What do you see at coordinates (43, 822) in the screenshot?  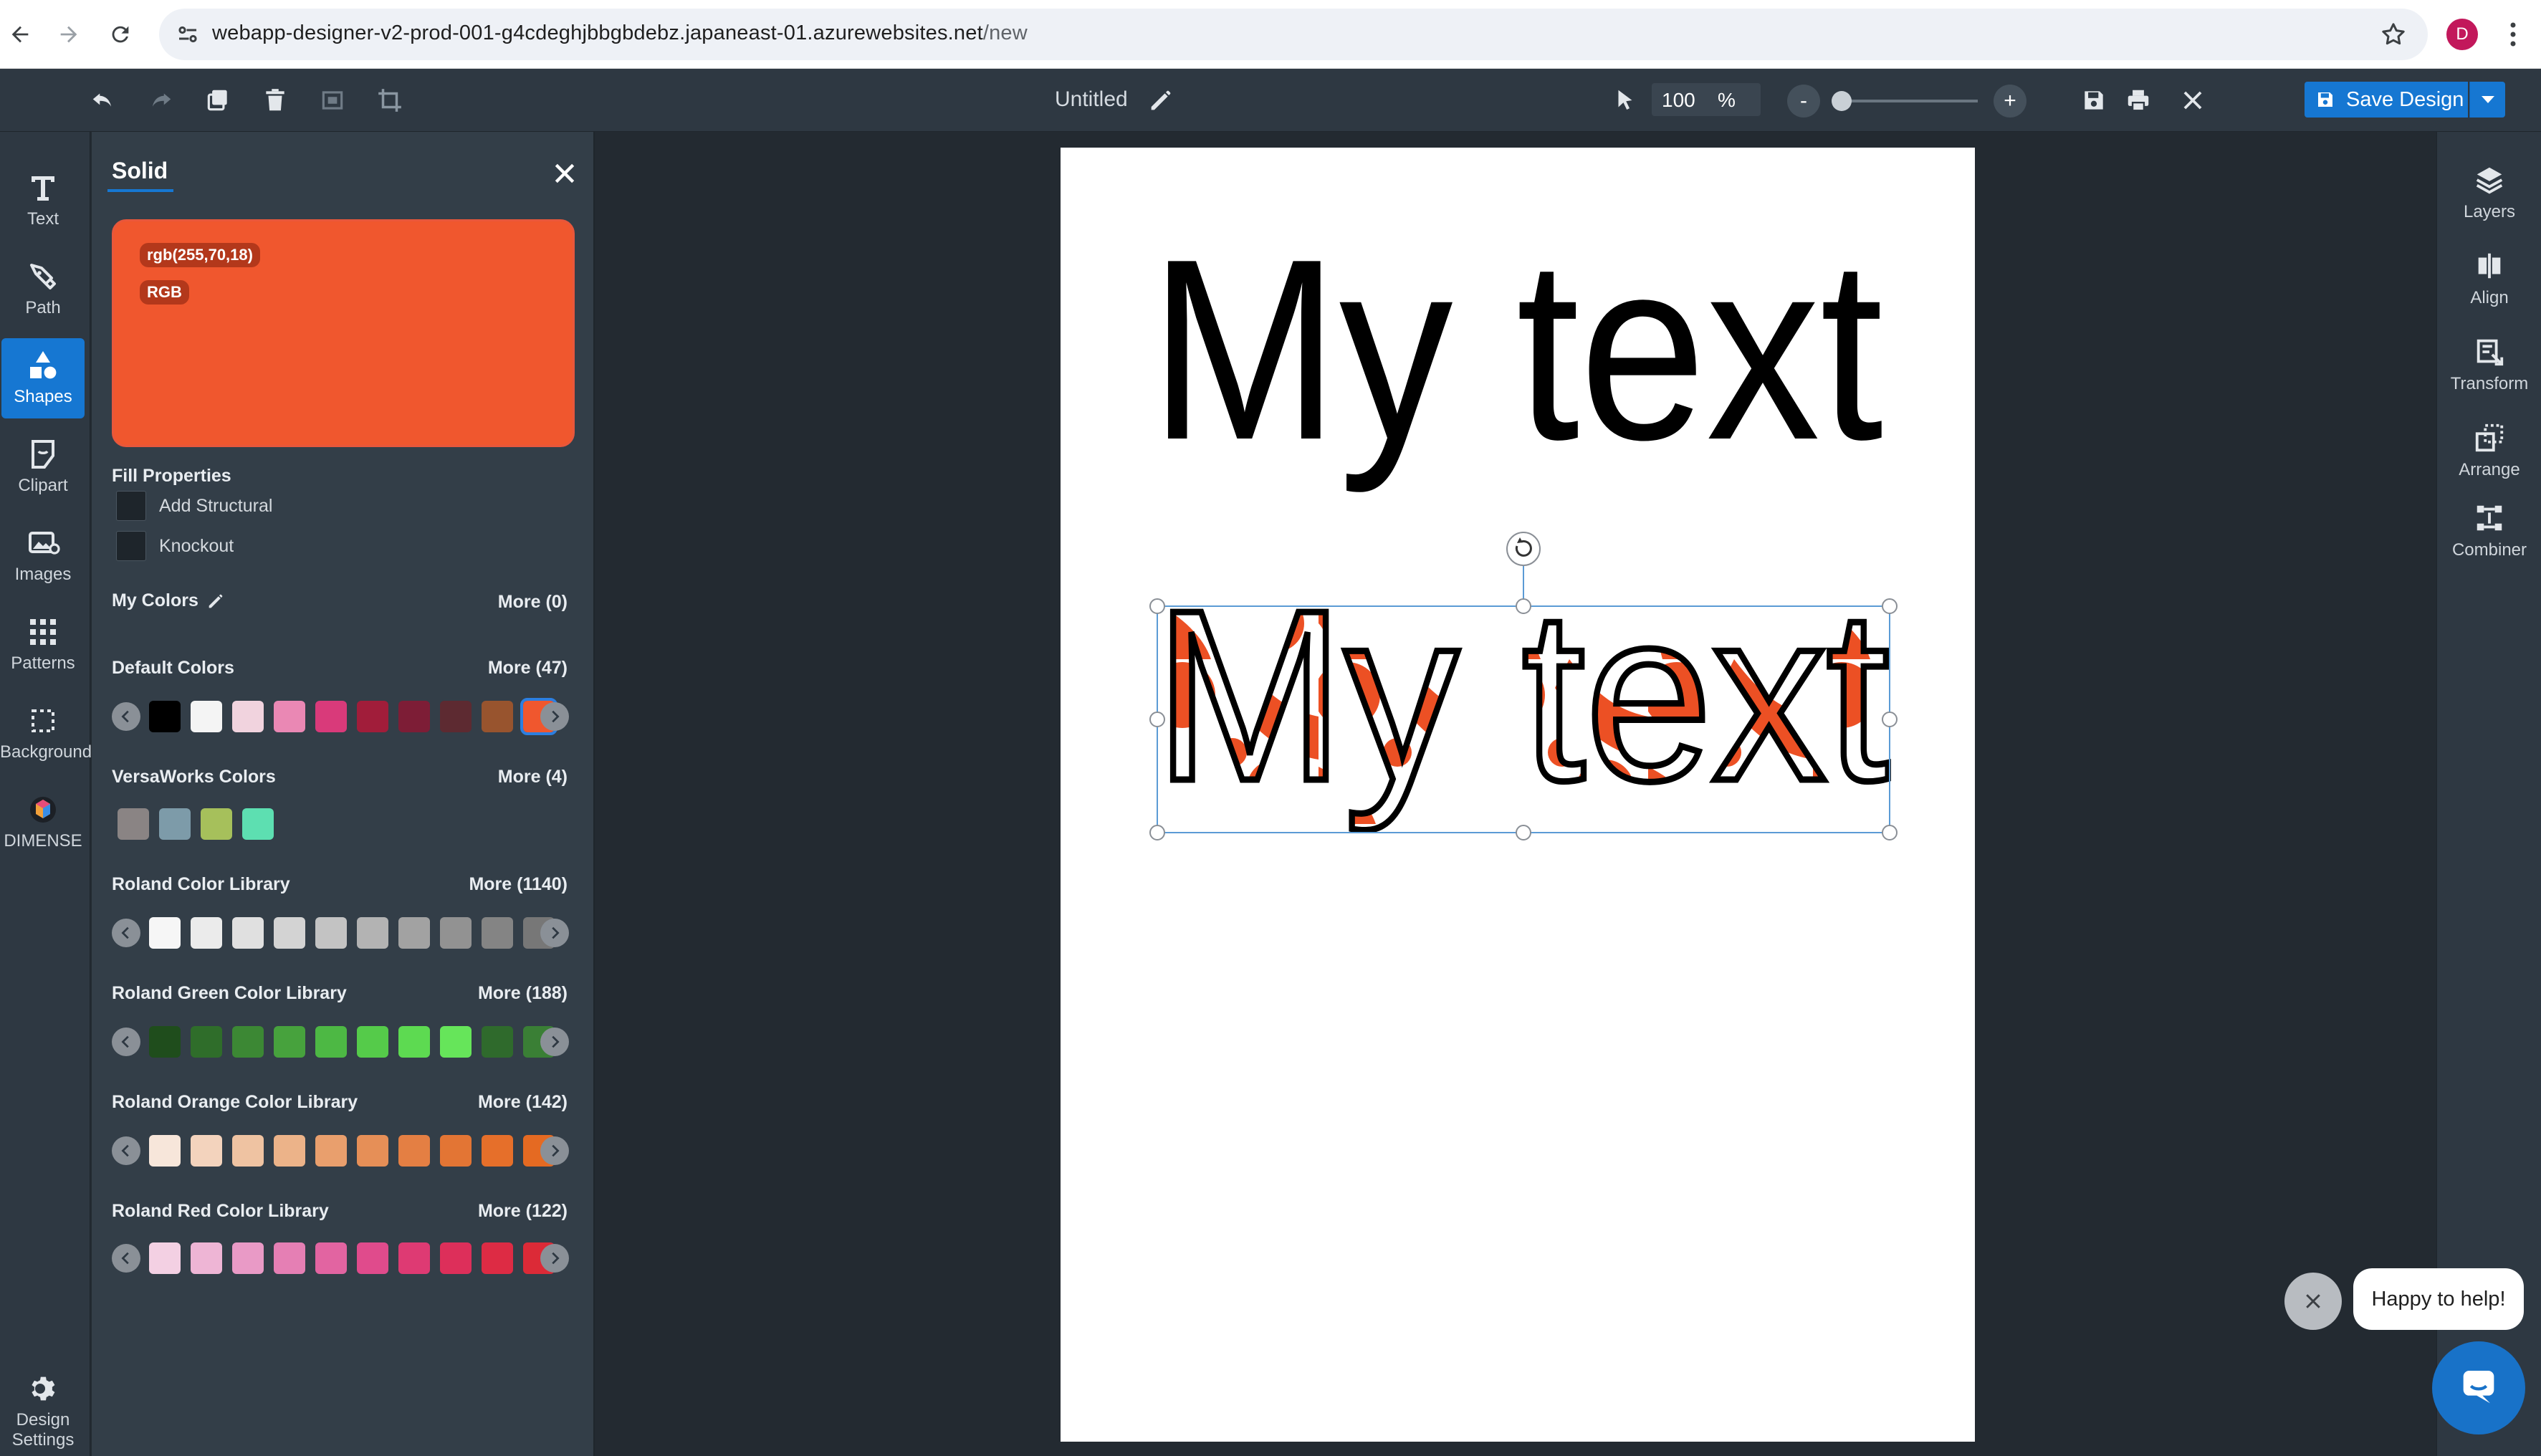 I see `rail-item-dimense: DIMENSE` at bounding box center [43, 822].